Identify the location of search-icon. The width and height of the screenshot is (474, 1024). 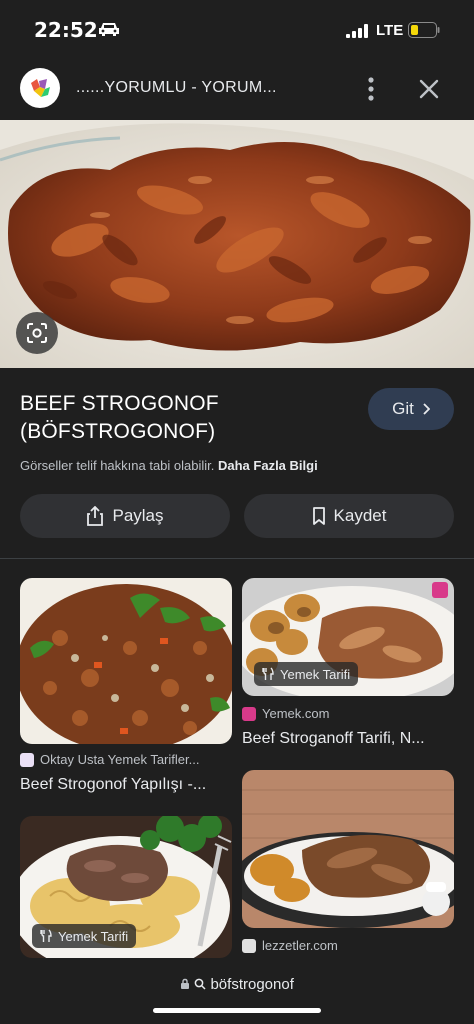
(200, 984).